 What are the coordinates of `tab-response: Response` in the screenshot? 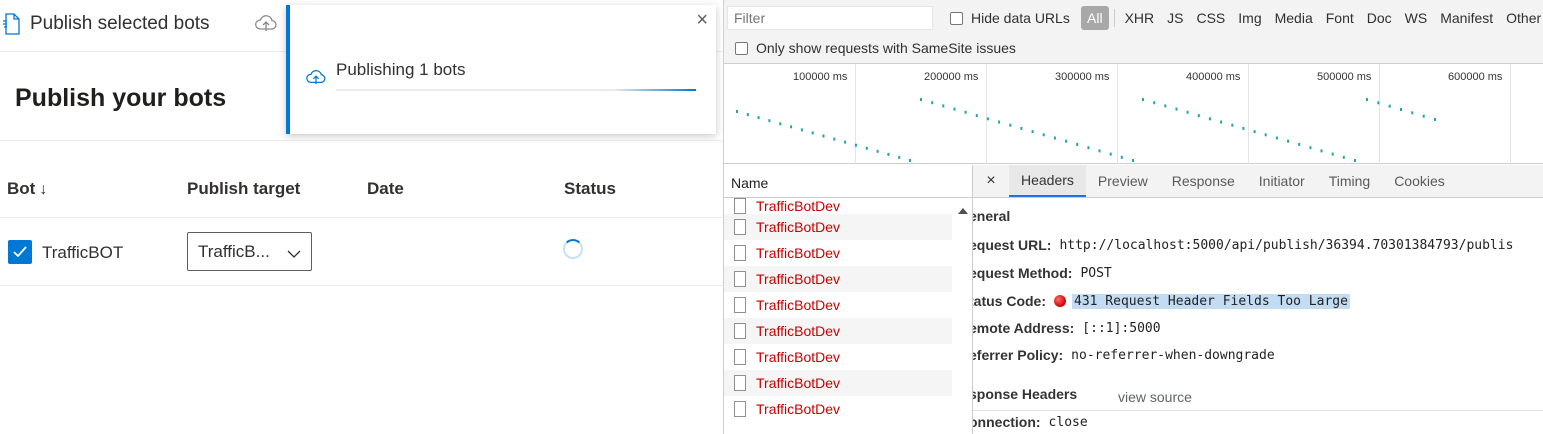 It's located at (1203, 181).